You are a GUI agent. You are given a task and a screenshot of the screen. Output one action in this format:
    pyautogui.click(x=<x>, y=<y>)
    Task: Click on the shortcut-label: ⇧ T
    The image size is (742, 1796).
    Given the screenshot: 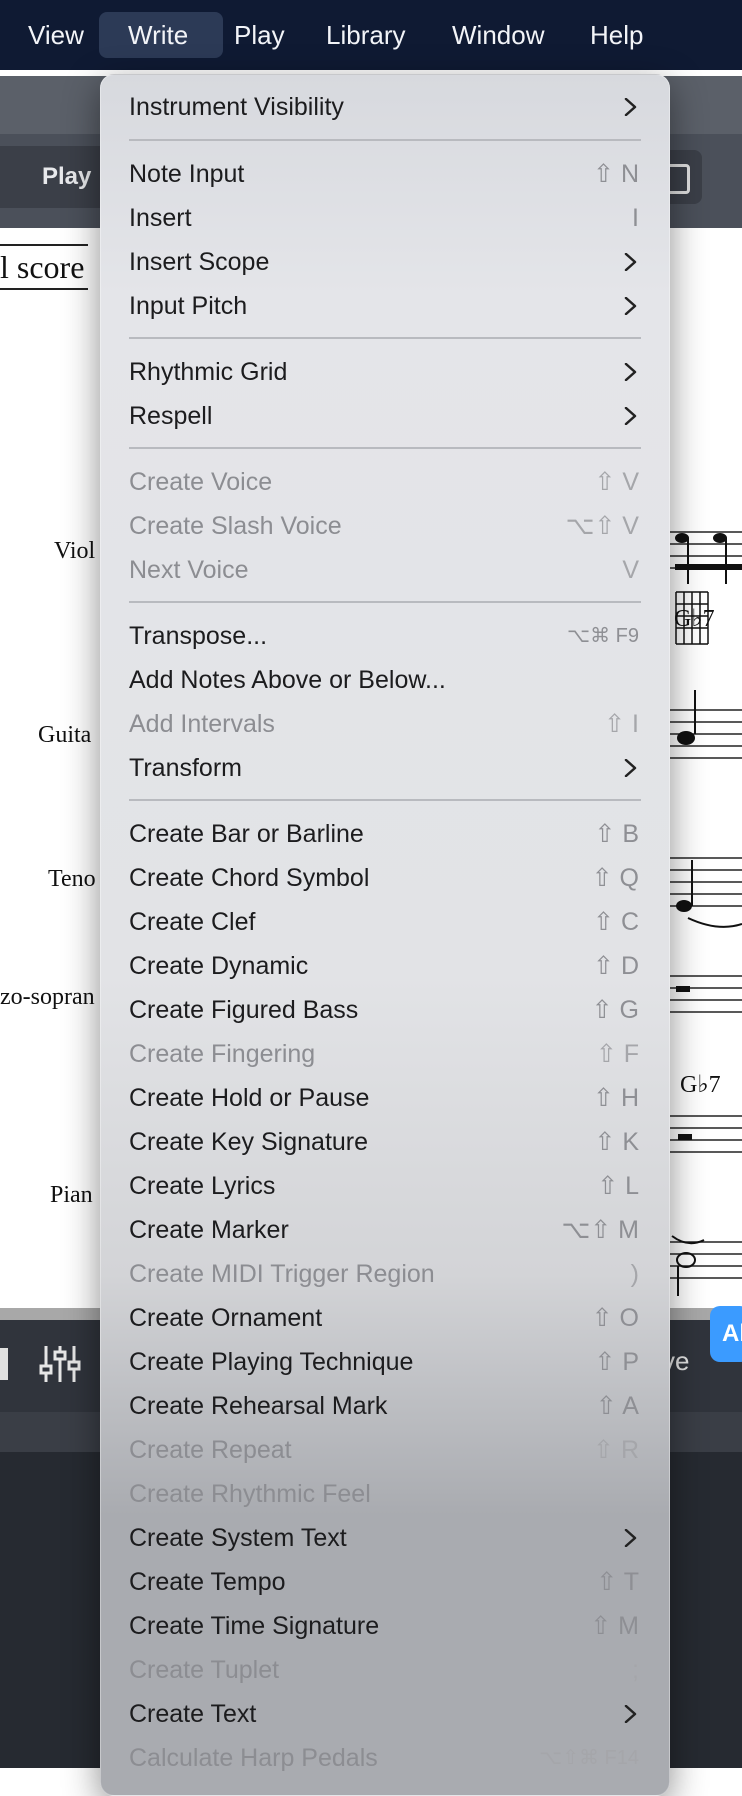 What is the action you would take?
    pyautogui.click(x=617, y=1582)
    